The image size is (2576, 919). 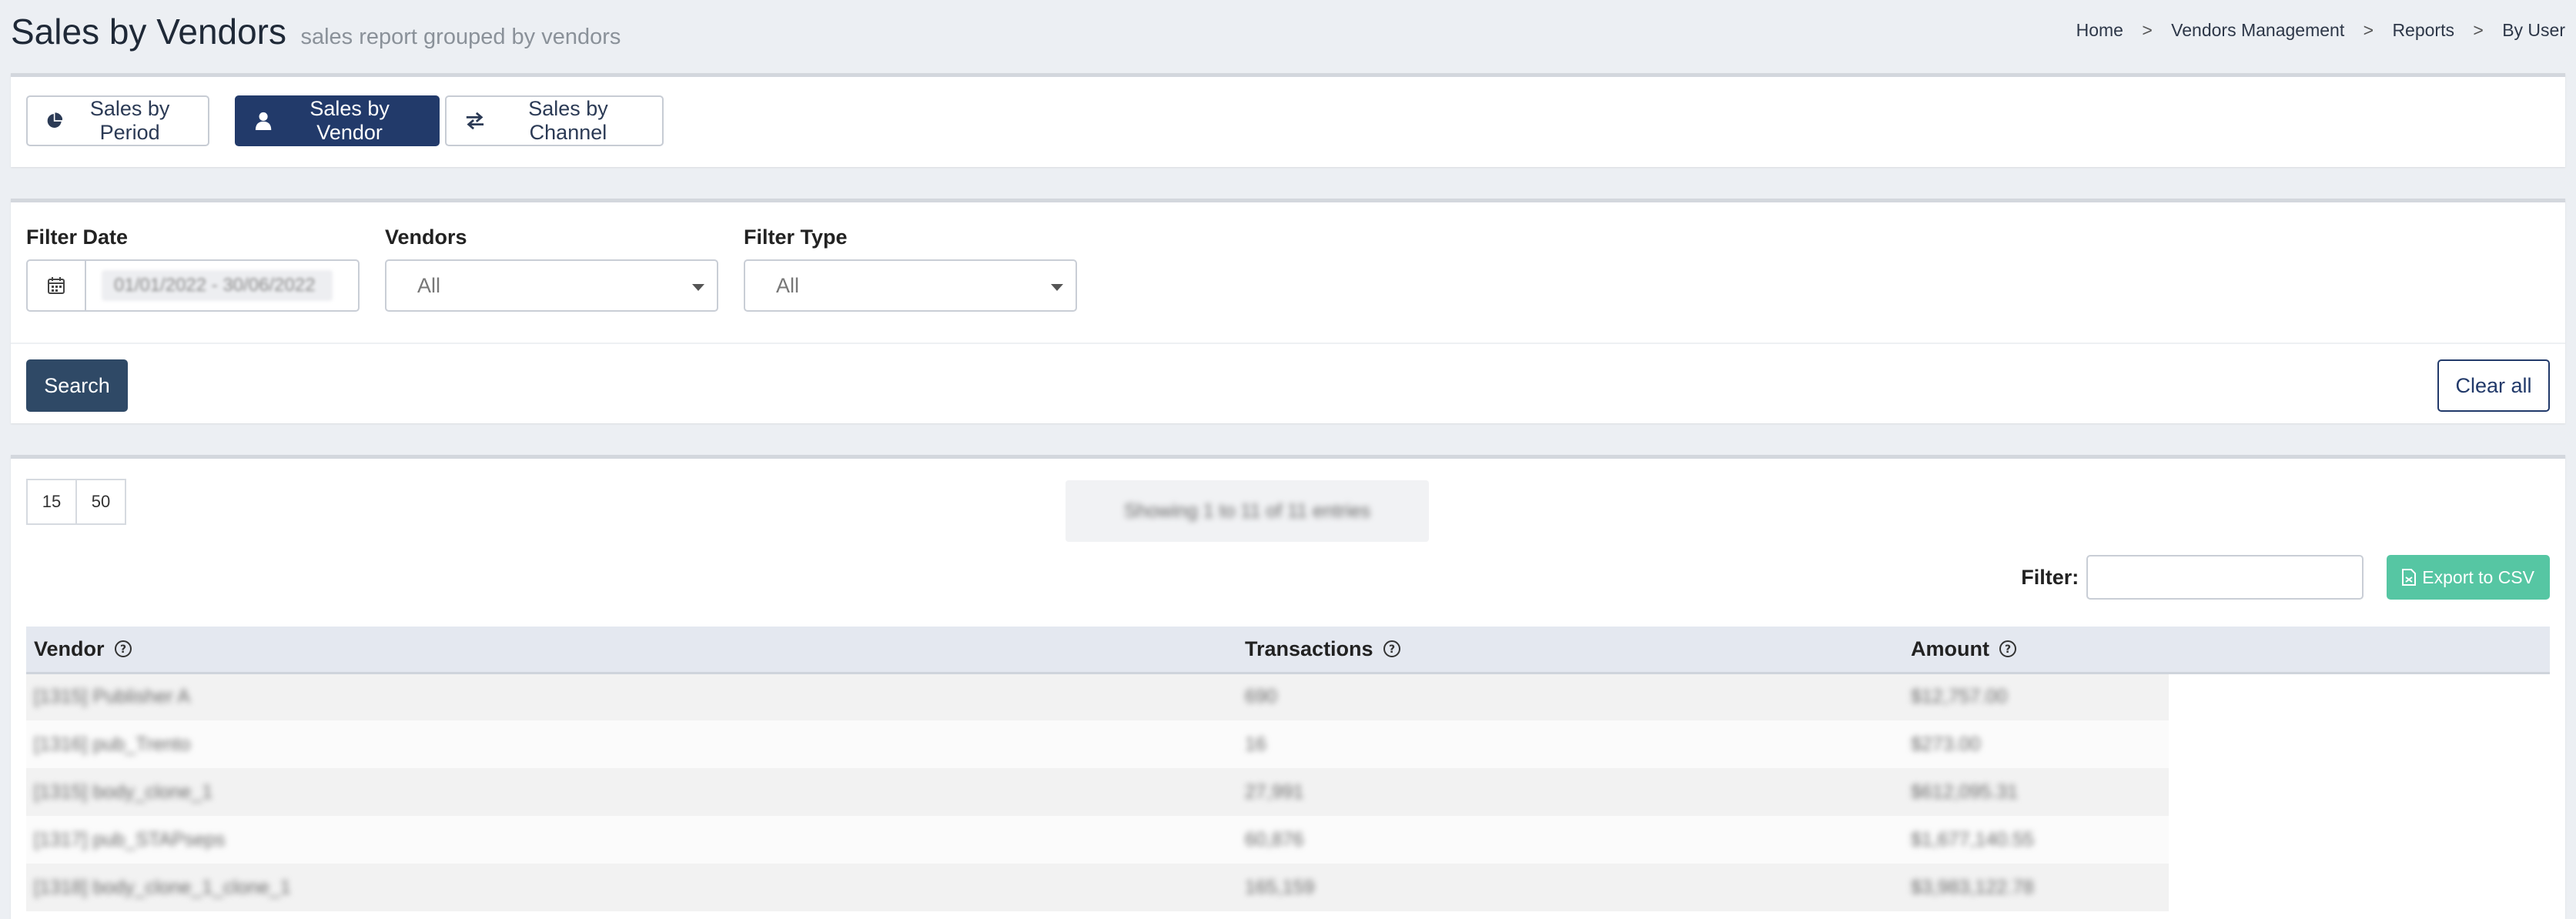 I want to click on breadcrumb-vendors-management: Vendors Management, so click(x=2257, y=30).